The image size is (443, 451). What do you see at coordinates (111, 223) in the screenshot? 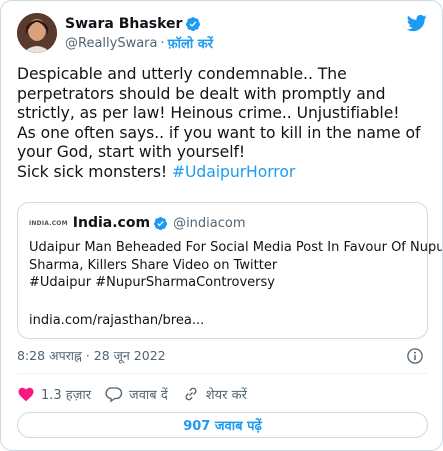
I see `quoted-author-name: India.com` at bounding box center [111, 223].